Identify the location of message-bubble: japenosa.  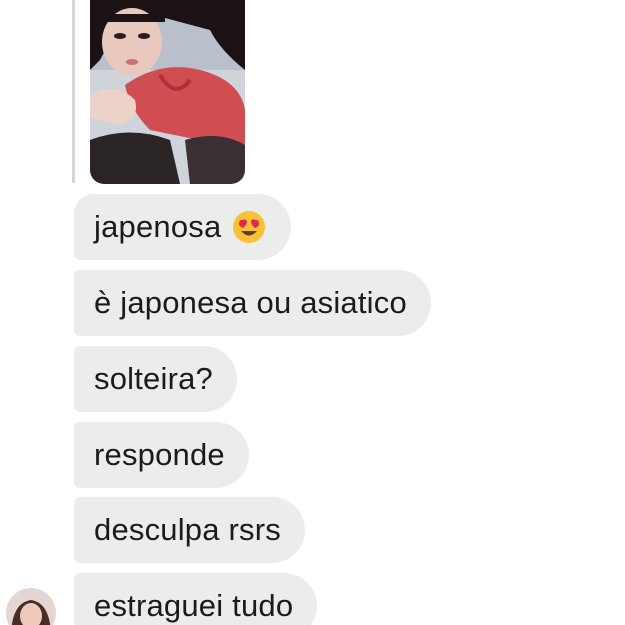
(183, 227).